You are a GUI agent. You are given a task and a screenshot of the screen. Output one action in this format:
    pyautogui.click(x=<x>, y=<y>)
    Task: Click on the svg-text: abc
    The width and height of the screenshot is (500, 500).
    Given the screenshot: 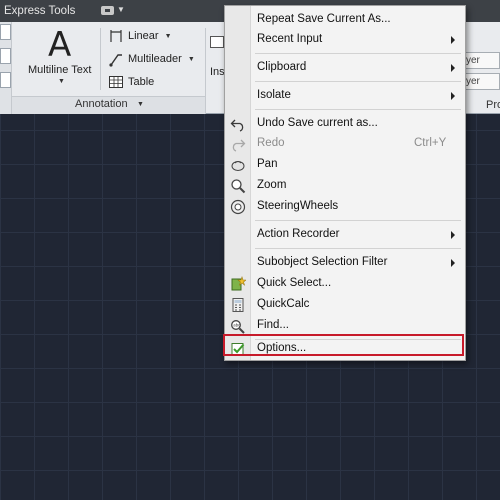 What is the action you would take?
    pyautogui.click(x=236, y=325)
    